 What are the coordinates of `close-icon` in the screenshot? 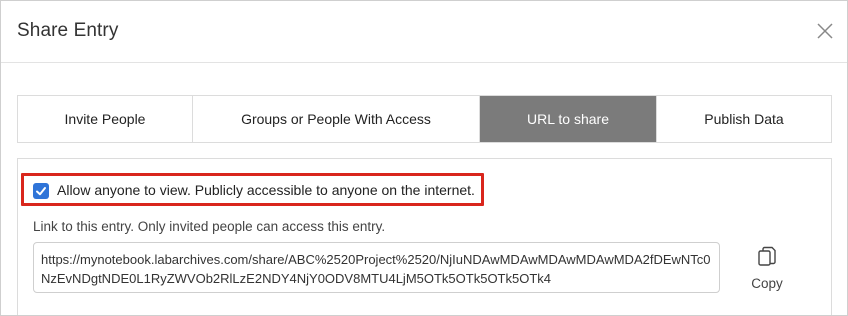 It's located at (825, 31).